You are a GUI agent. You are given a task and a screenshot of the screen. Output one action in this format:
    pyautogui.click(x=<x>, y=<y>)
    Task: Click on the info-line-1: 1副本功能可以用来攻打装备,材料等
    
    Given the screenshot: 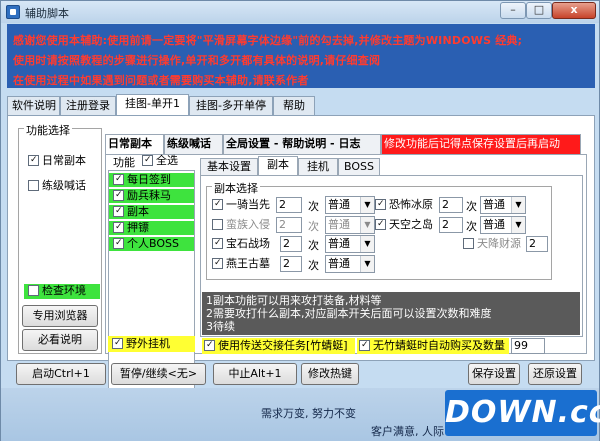 What is the action you would take?
    pyautogui.click(x=294, y=300)
    